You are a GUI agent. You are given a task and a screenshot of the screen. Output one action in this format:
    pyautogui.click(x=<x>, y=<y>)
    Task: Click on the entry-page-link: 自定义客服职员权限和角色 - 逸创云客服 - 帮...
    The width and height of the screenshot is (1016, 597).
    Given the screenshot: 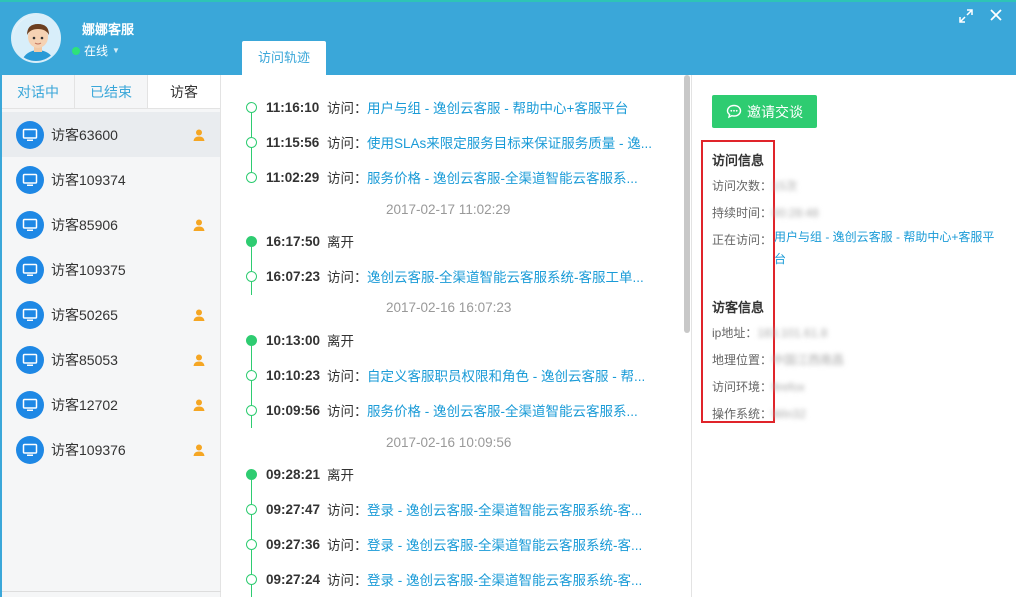 What is the action you would take?
    pyautogui.click(x=506, y=375)
    